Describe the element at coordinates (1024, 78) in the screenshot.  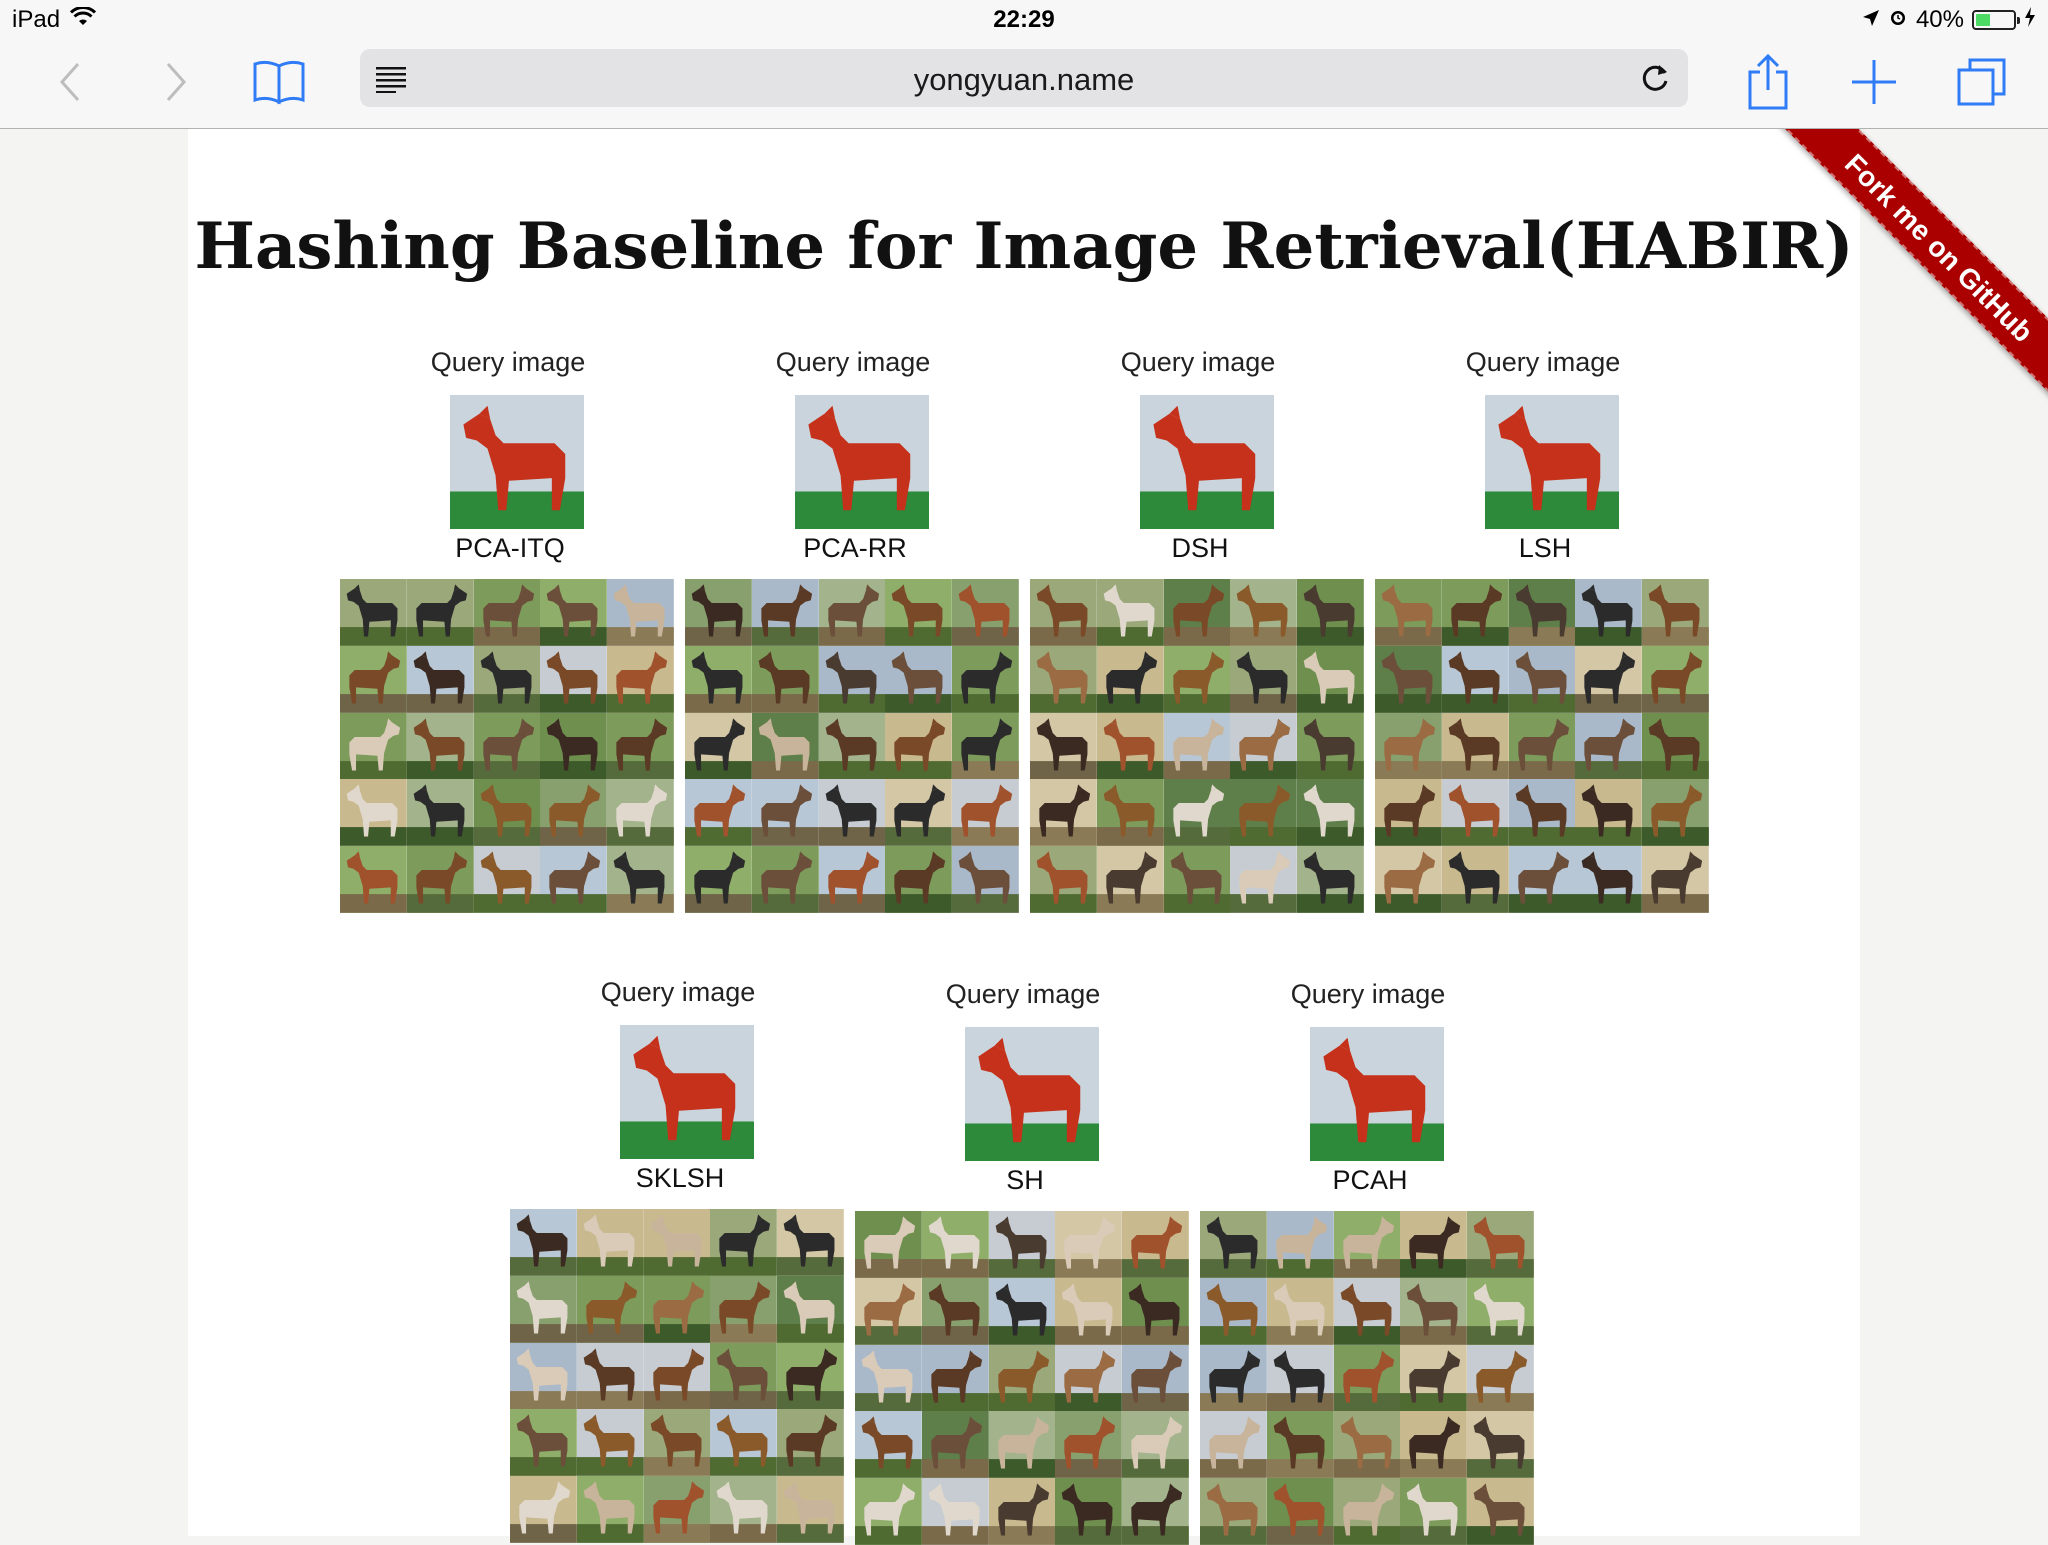
I see `address-bar: yongyuan.name` at that location.